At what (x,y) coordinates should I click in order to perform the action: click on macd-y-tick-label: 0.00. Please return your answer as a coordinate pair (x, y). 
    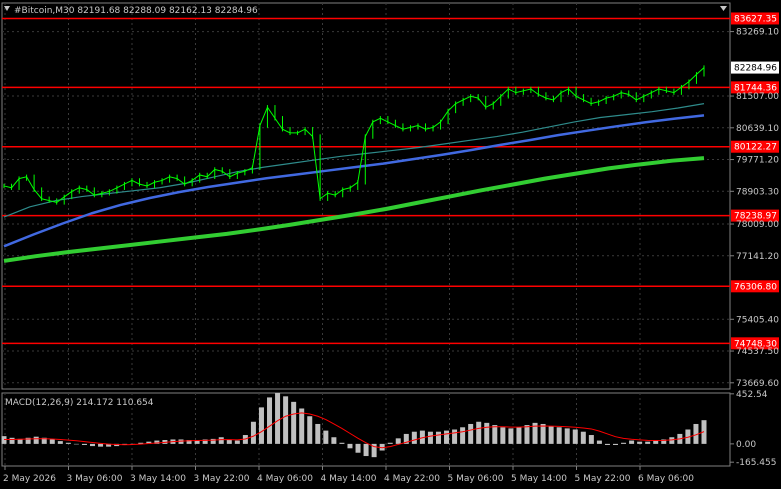
    Looking at the image, I should click on (746, 445).